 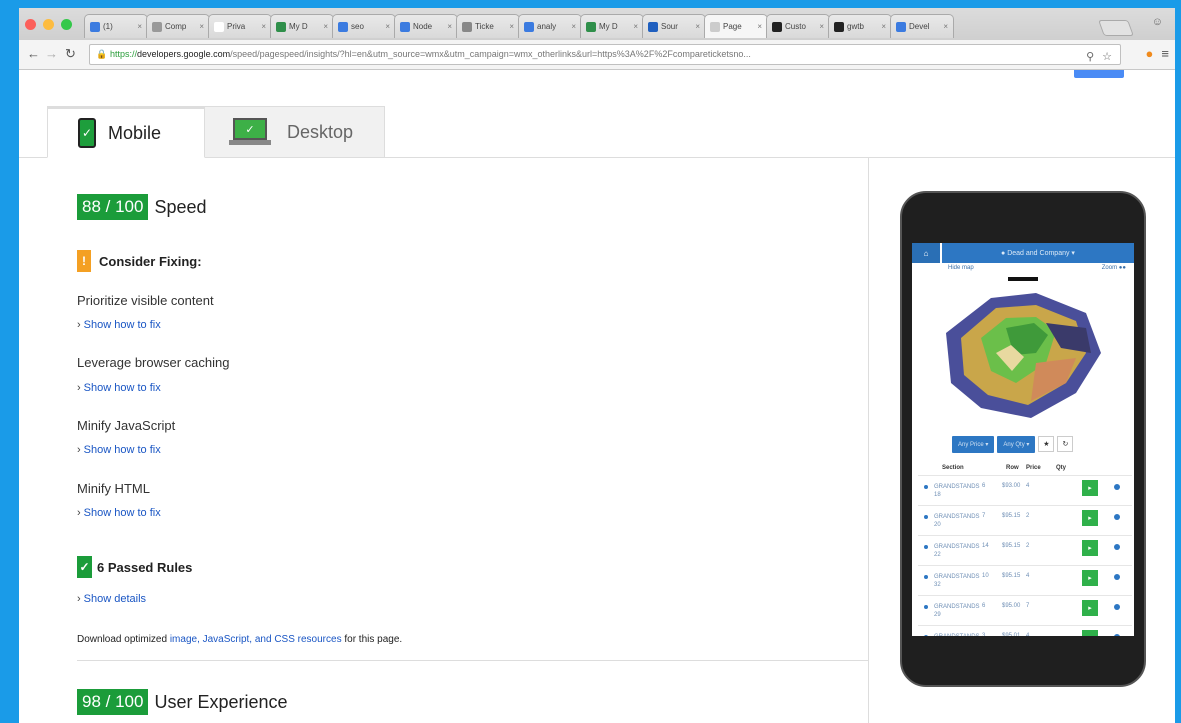 What do you see at coordinates (674, 26) in the screenshot?
I see `browser-tab: Sour ×` at bounding box center [674, 26].